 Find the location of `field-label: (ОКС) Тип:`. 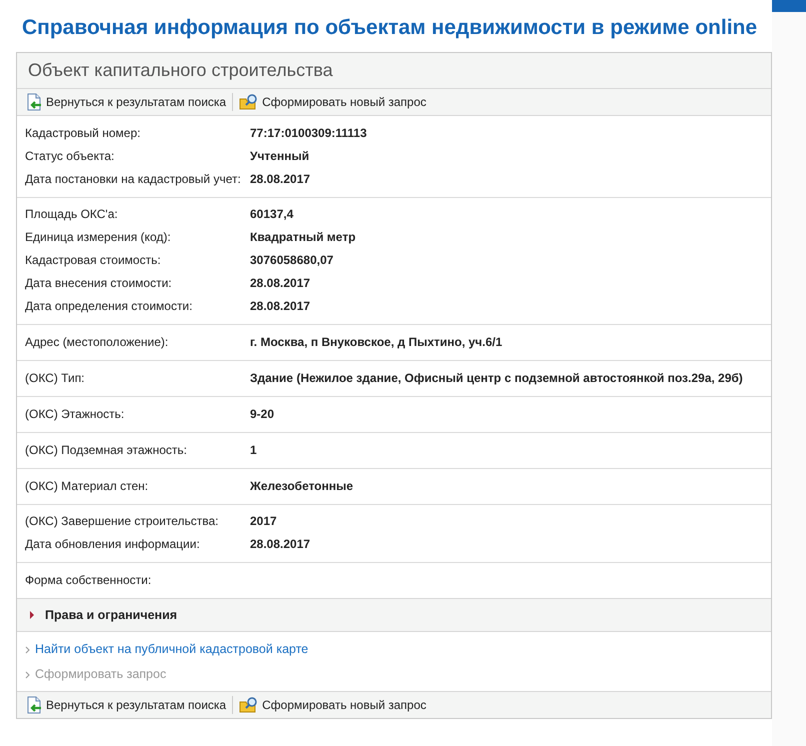

field-label: (ОКС) Тип: is located at coordinates (55, 378).